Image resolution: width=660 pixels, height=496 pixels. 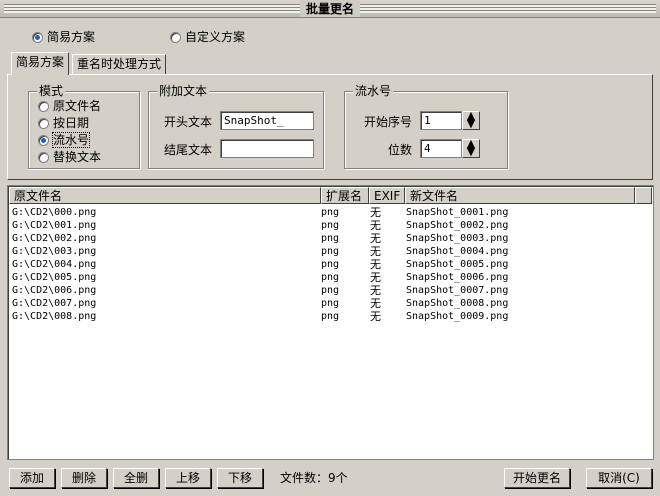 What do you see at coordinates (240, 478) in the screenshot?
I see `move-down-button: 下移` at bounding box center [240, 478].